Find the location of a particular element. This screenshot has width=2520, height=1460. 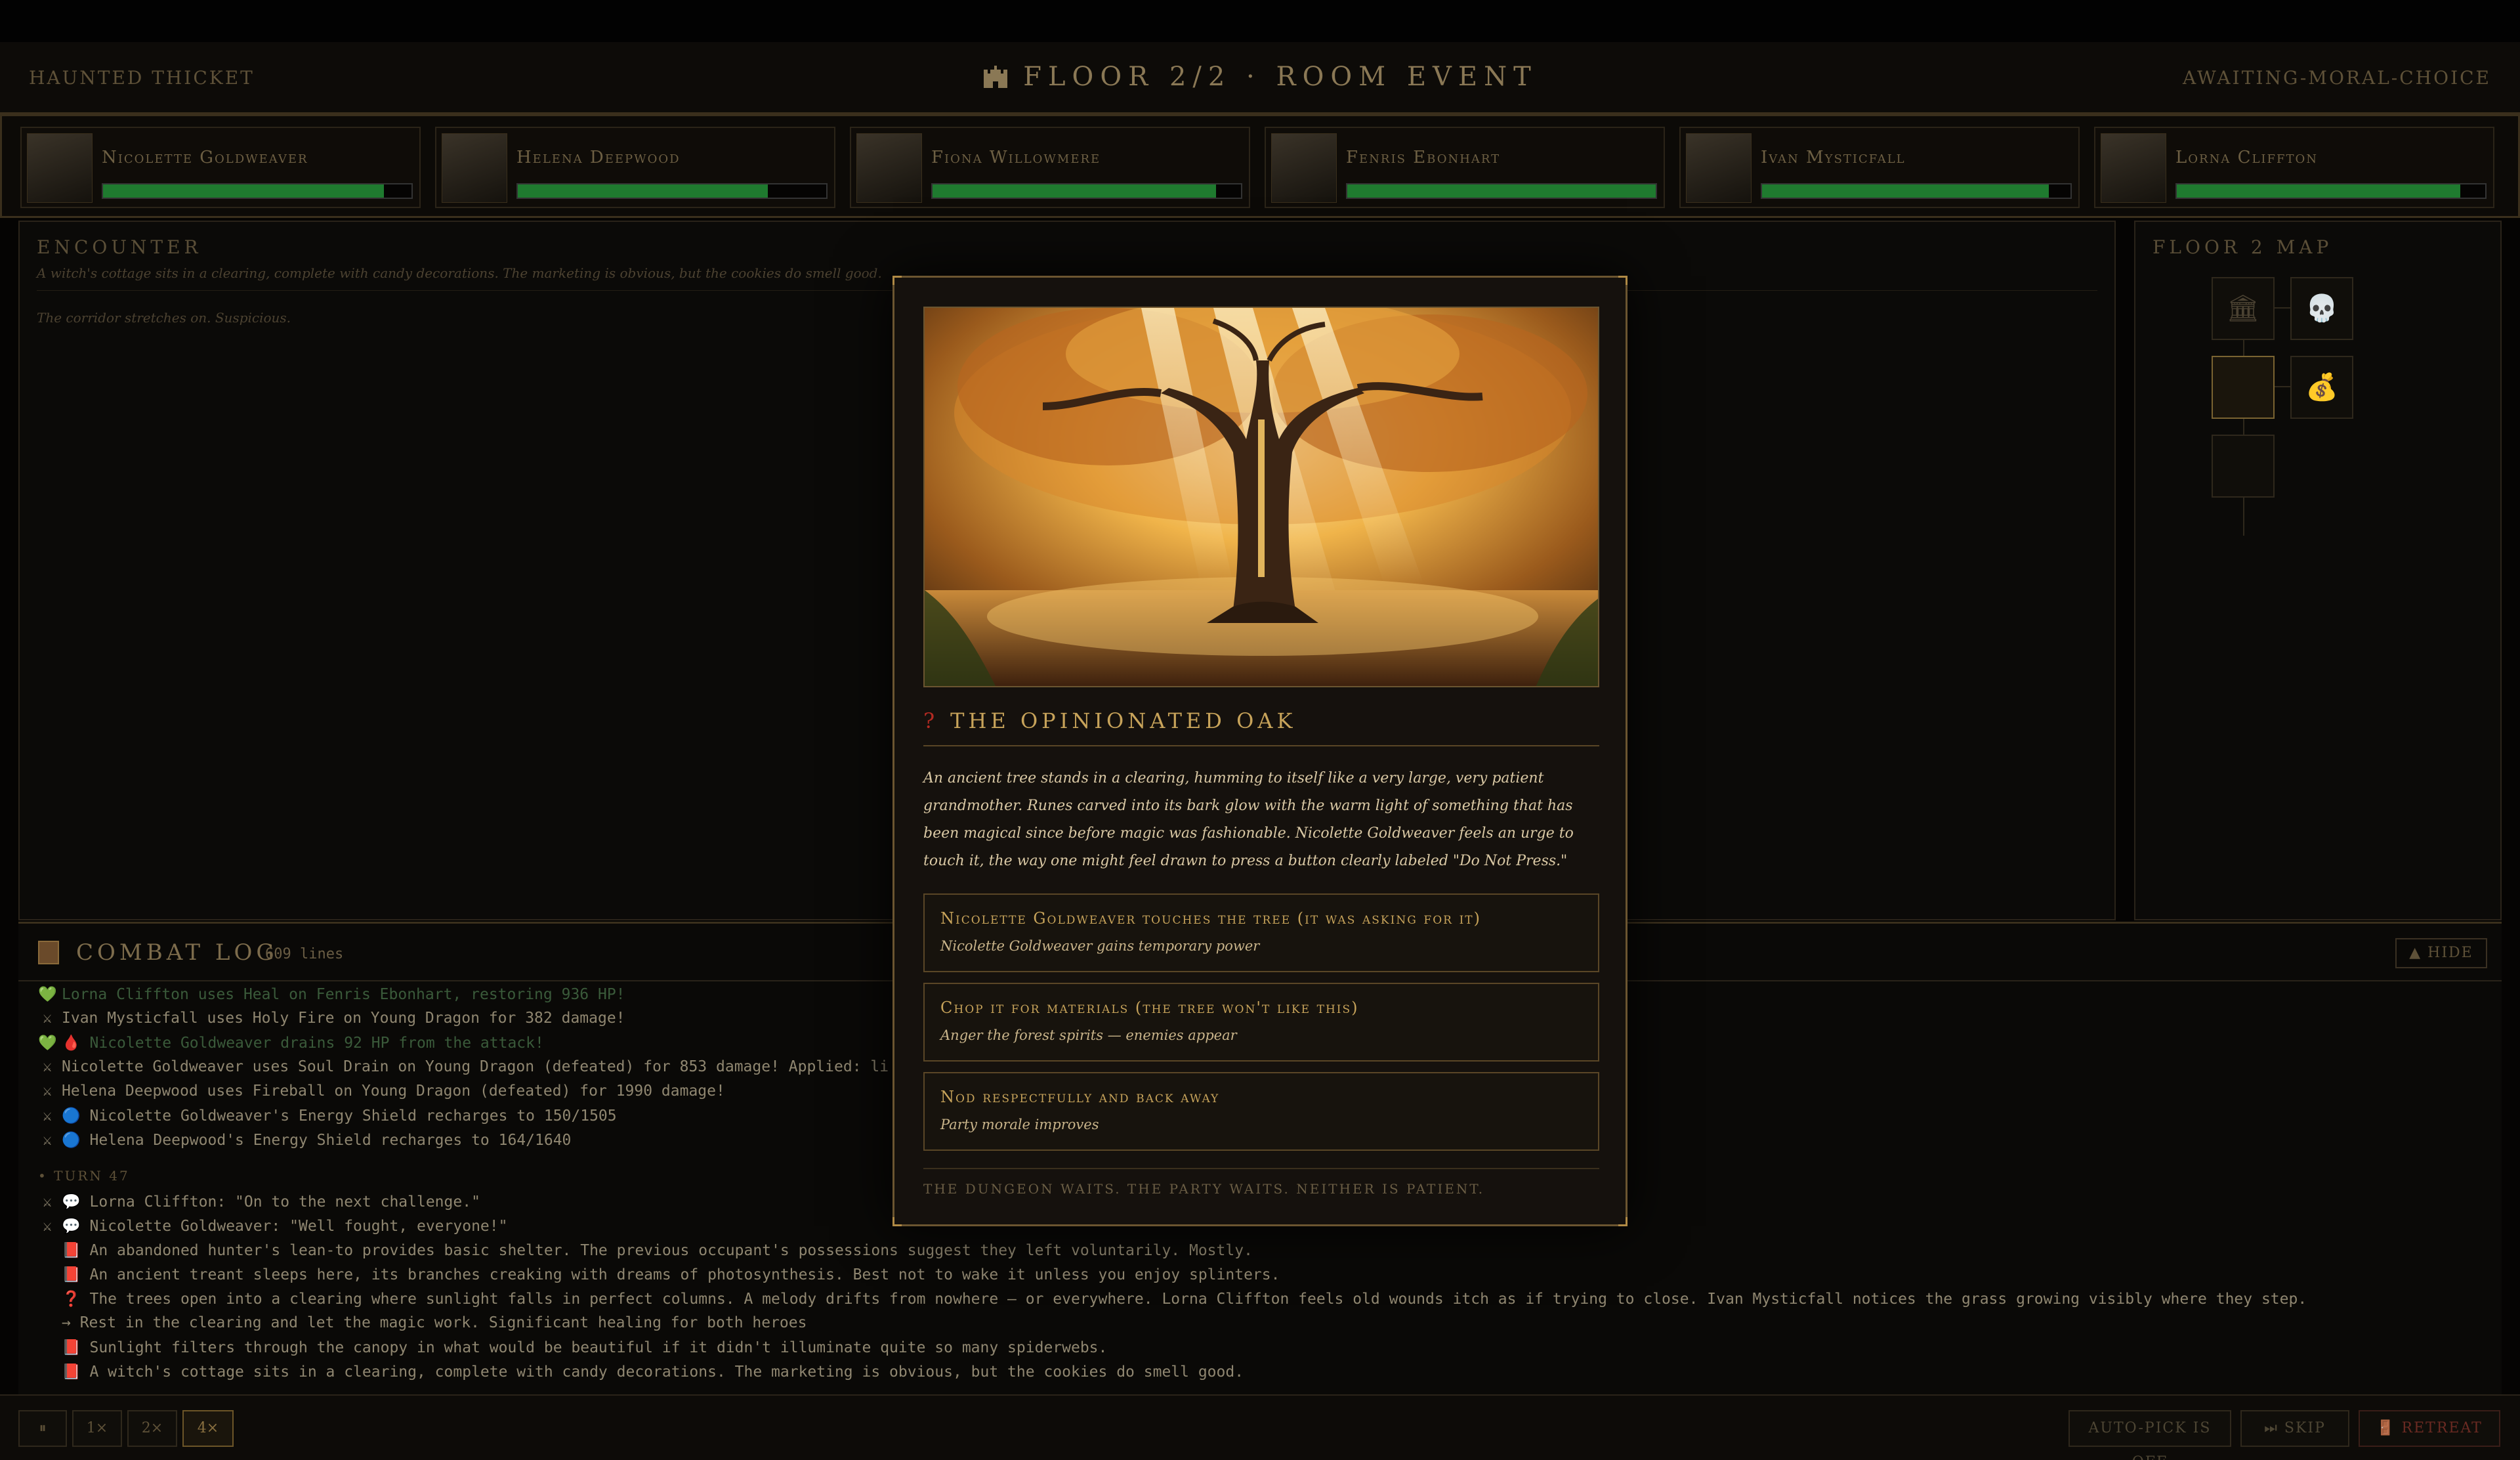

choice-title: Nod respectfully and back away is located at coordinates (1080, 1097).